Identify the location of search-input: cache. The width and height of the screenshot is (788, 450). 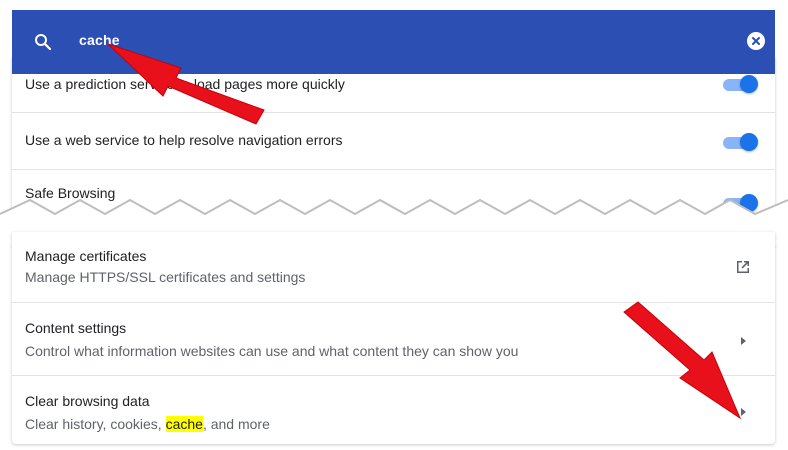
(99, 40).